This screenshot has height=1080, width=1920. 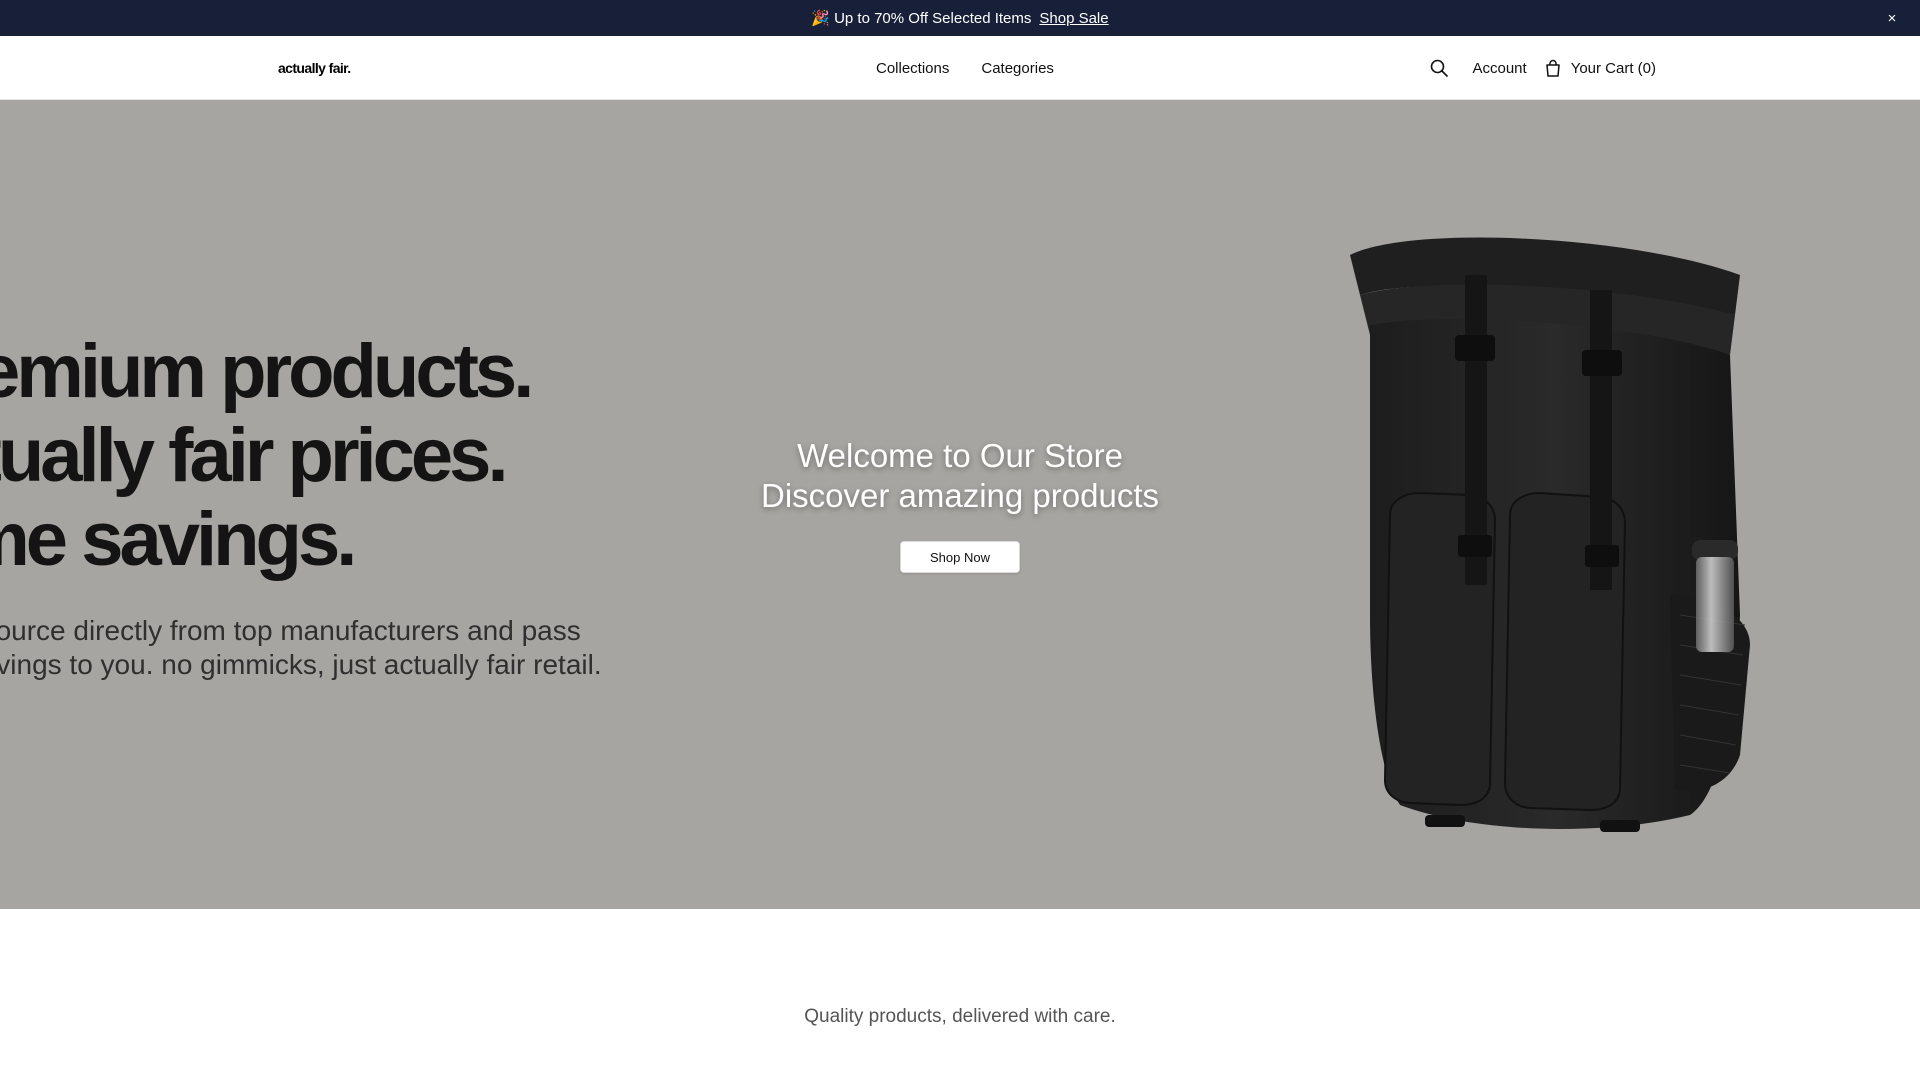 What do you see at coordinates (1543, 68) in the screenshot?
I see `header-actions: Account Your Cart (0)` at bounding box center [1543, 68].